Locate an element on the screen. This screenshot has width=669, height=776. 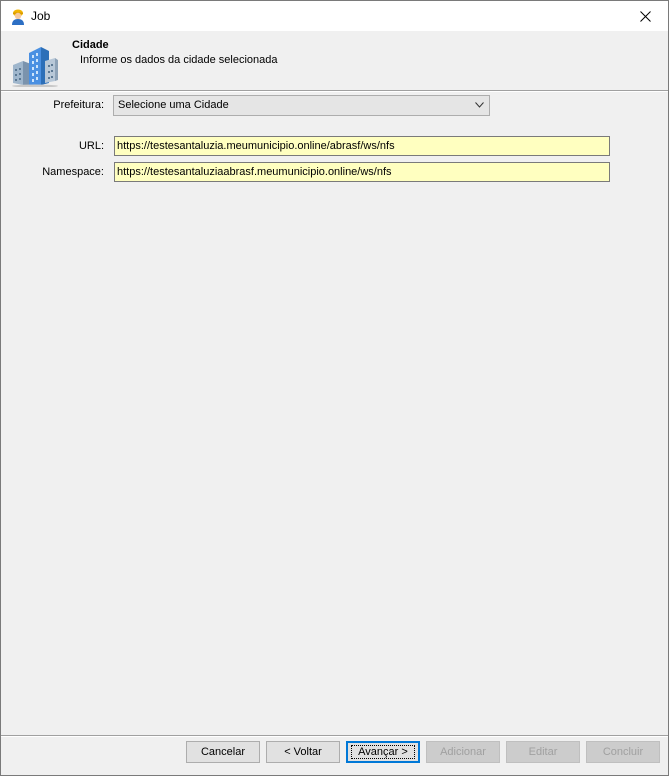
close-button is located at coordinates (645, 16).